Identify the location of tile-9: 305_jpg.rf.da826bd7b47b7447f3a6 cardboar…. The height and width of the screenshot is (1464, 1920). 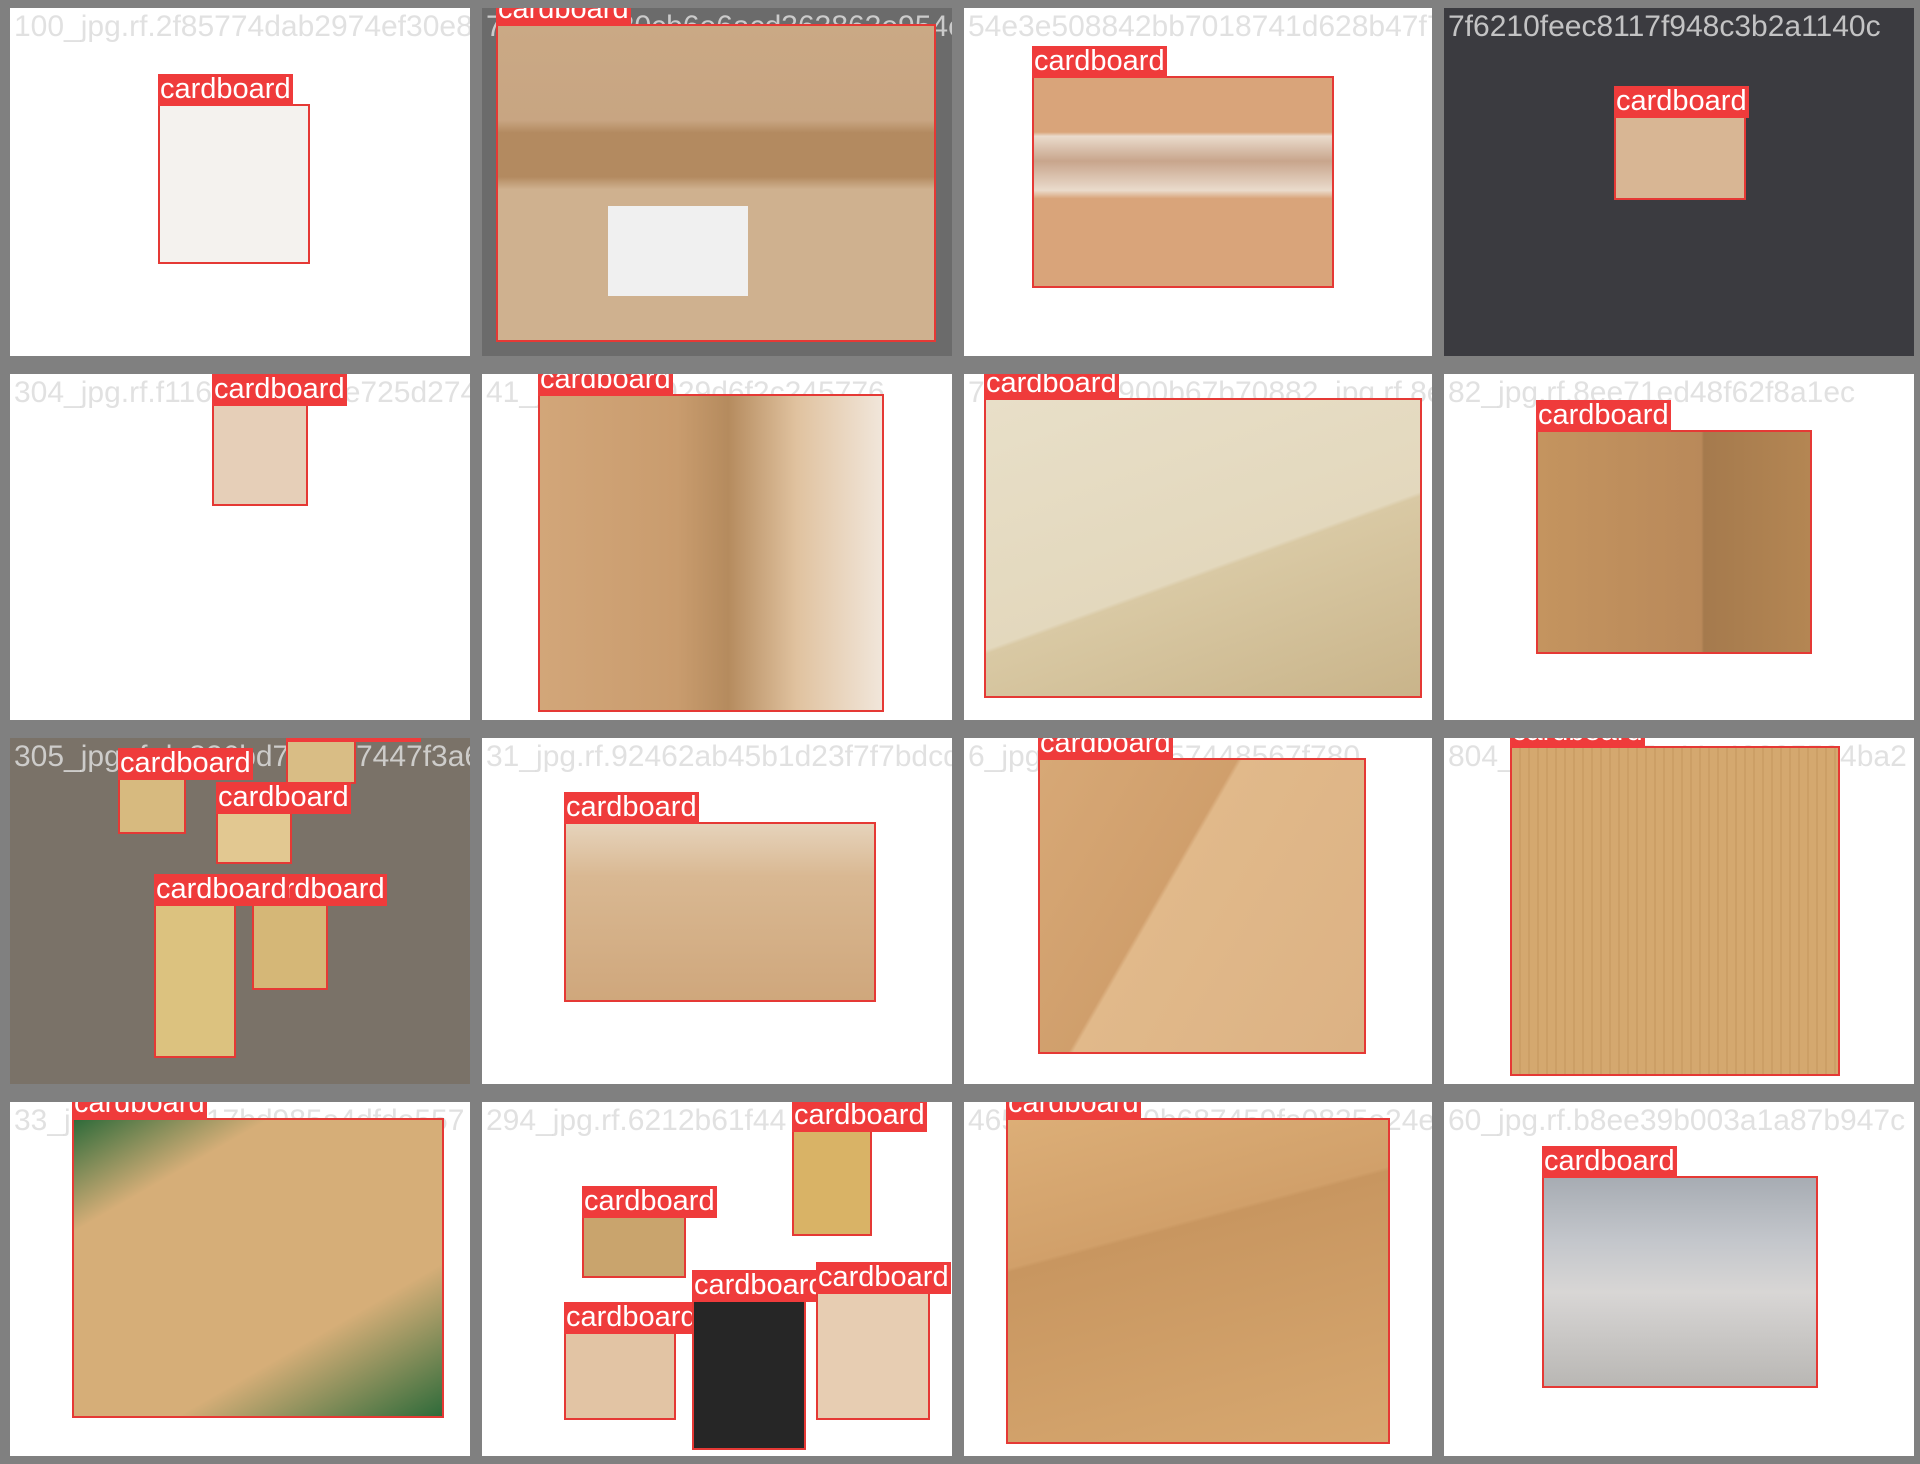
(240, 911).